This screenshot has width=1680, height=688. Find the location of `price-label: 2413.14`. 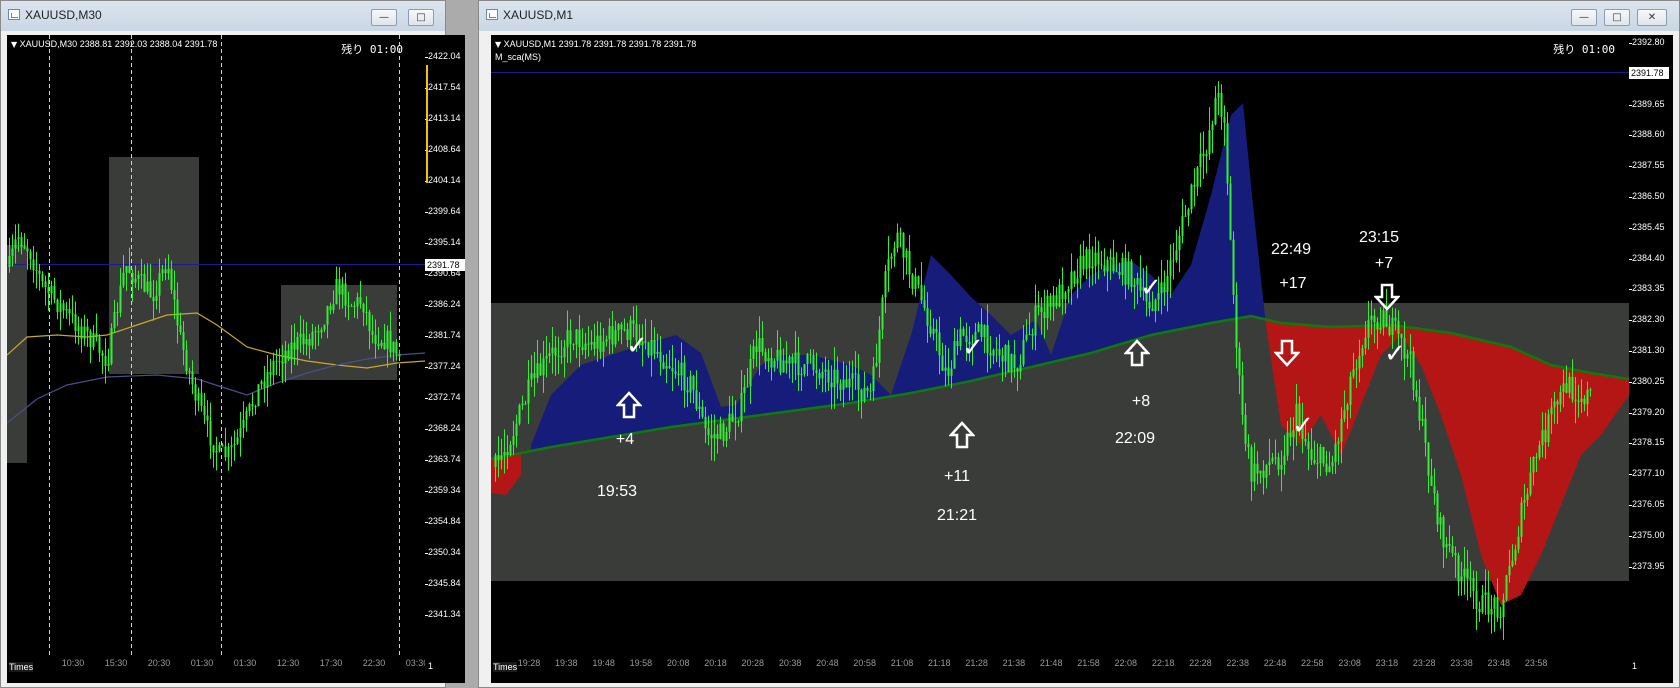

price-label: 2413.14 is located at coordinates (444, 118).